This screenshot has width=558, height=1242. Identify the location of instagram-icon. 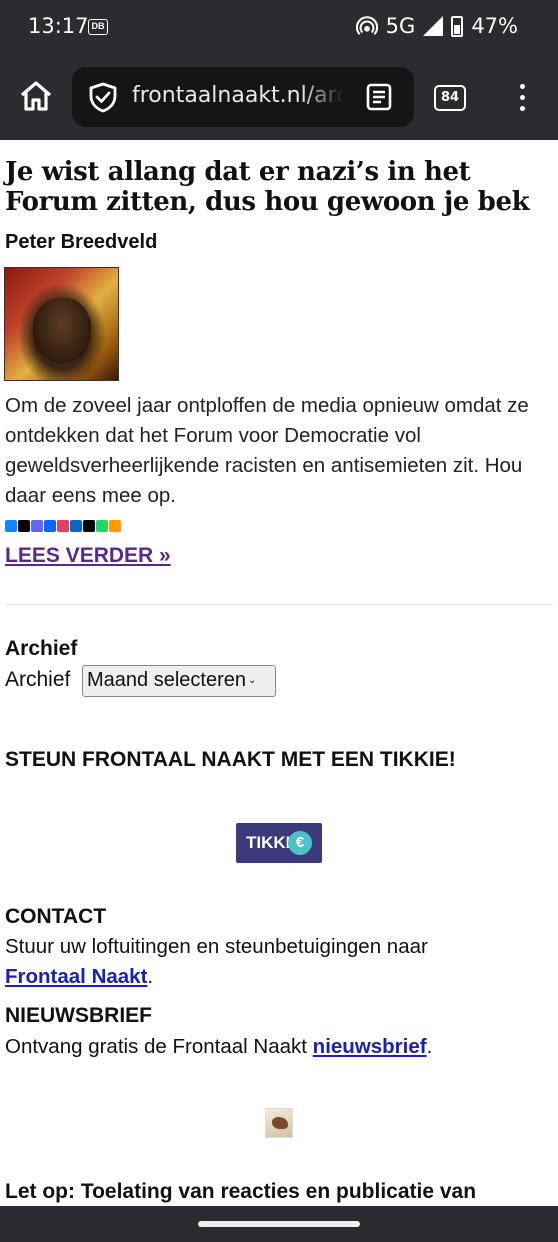
(63, 526).